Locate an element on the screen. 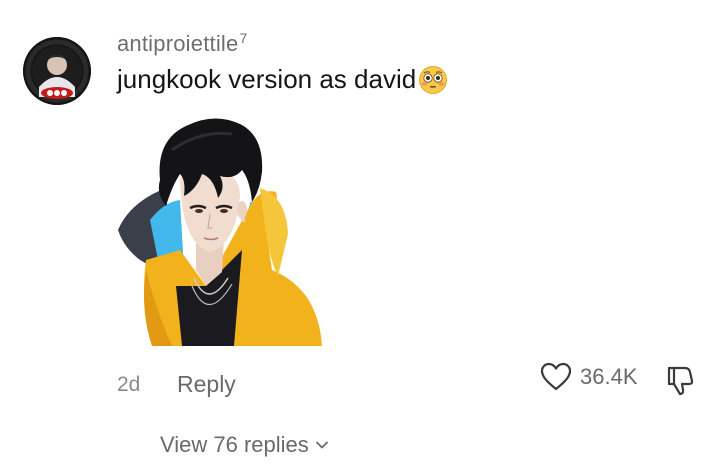 The height and width of the screenshot is (475, 720). heart-icon is located at coordinates (556, 376).